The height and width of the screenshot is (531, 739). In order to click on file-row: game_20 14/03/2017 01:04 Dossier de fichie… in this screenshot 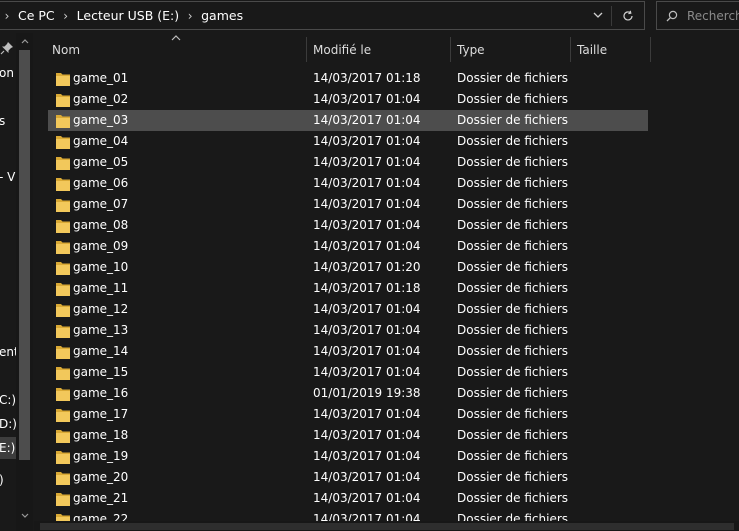, I will do `click(348, 477)`.